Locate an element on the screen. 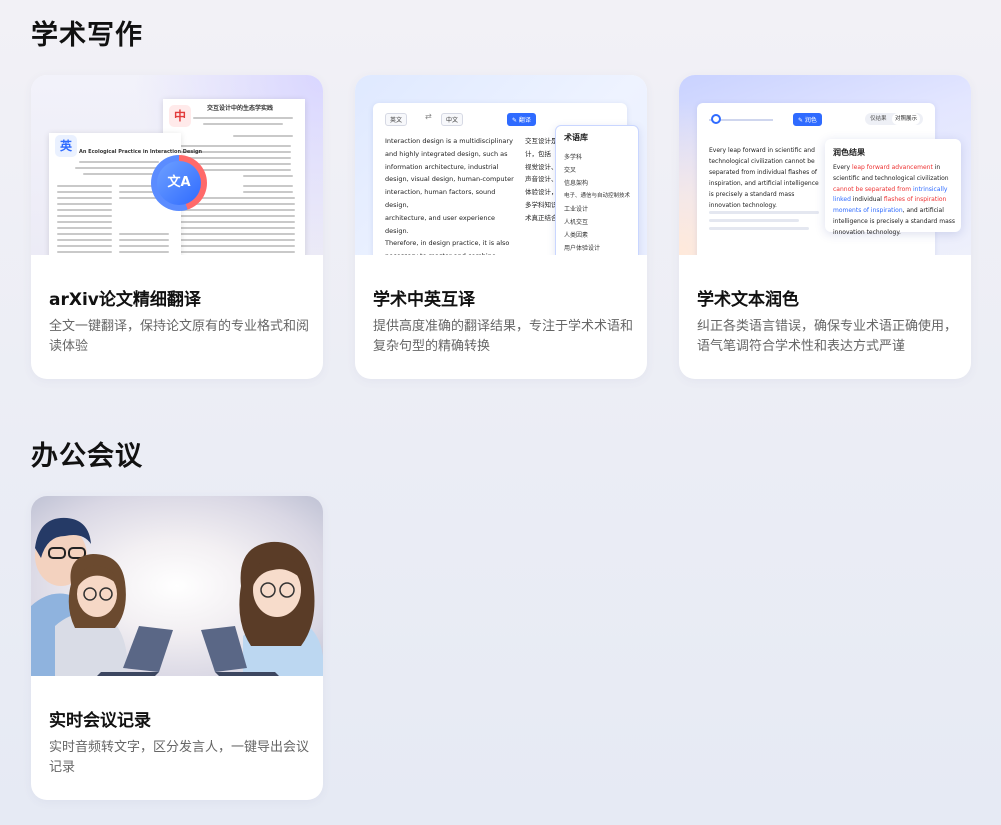 The height and width of the screenshot is (825, 1001). target-language-select: 中文 is located at coordinates (452, 119).